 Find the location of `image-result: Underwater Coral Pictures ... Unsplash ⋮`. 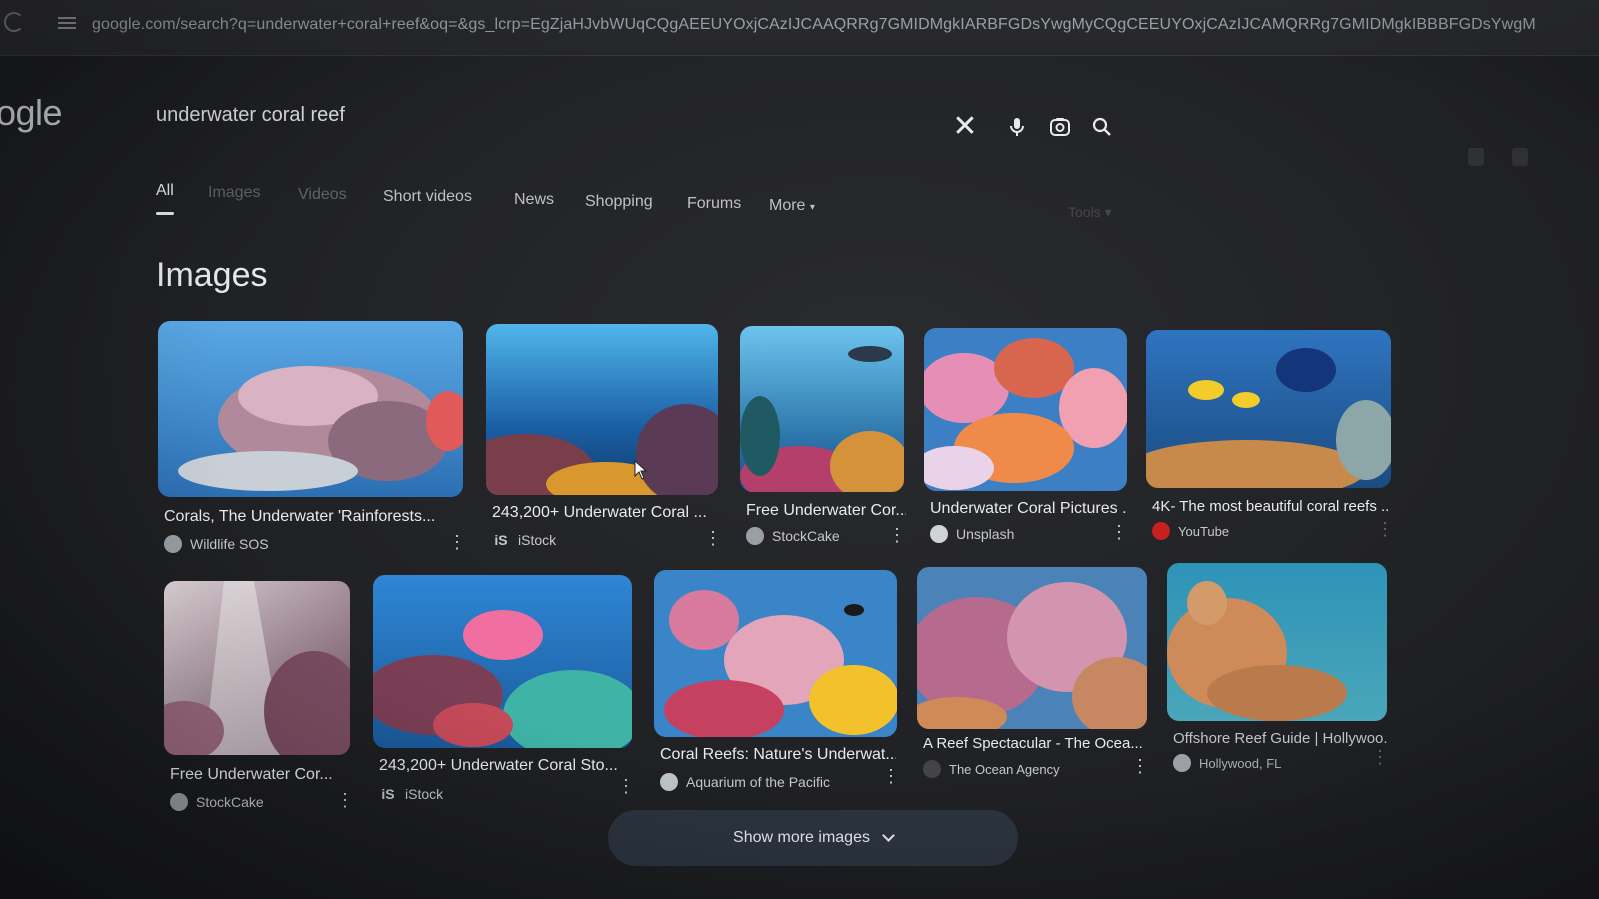

image-result: Underwater Coral Pictures ... Unsplash ⋮ is located at coordinates (1026, 438).